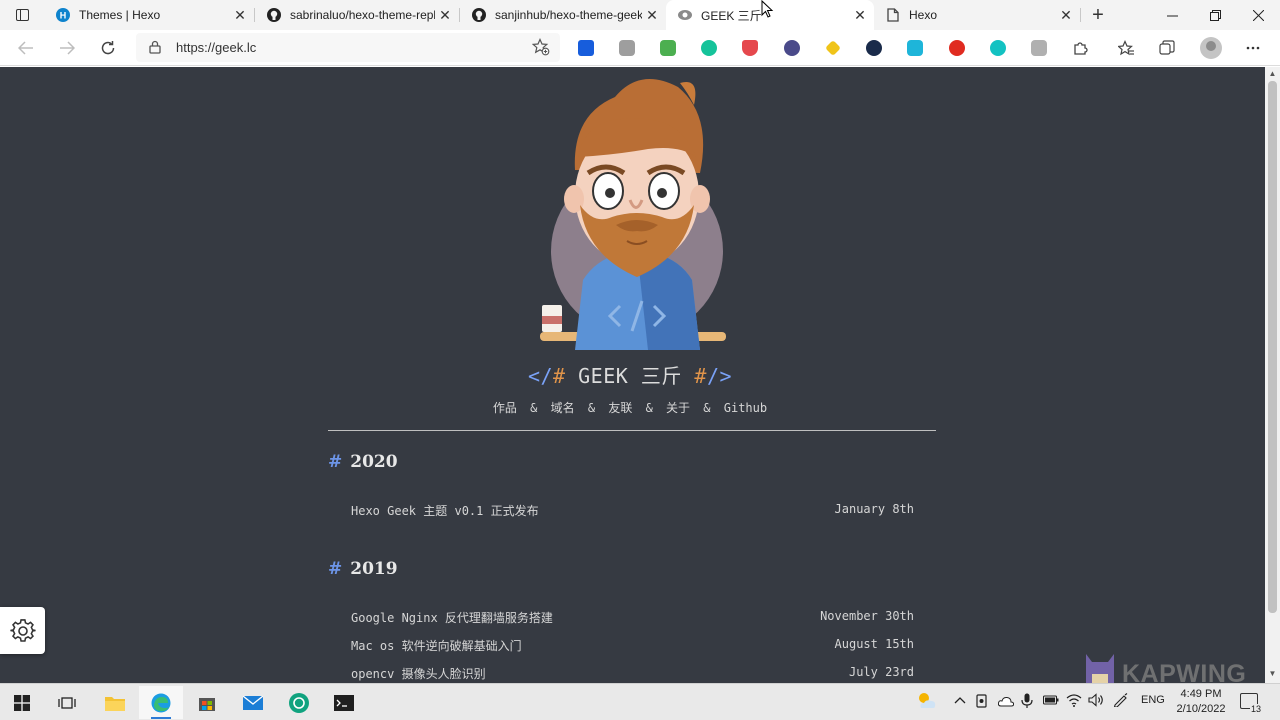 This screenshot has width=1280, height=720. What do you see at coordinates (767, 9) in the screenshot?
I see `mouse-cursor-icon` at bounding box center [767, 9].